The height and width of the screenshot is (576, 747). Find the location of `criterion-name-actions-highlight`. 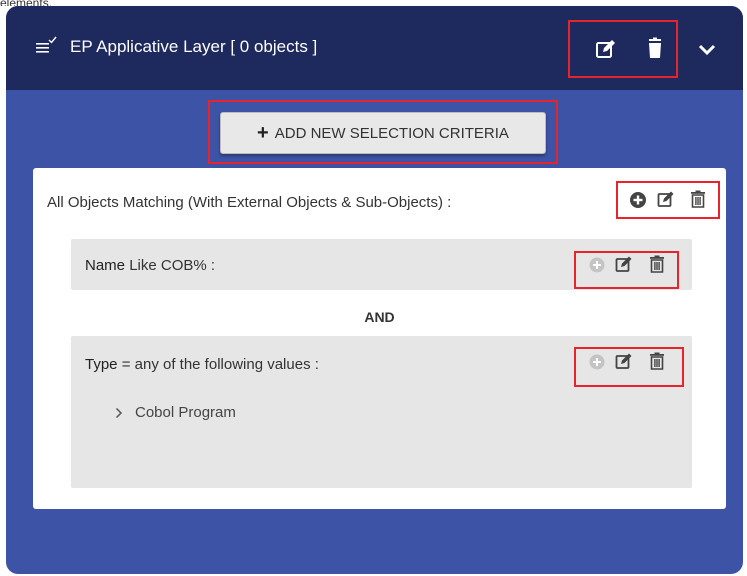

criterion-name-actions-highlight is located at coordinates (626, 270).